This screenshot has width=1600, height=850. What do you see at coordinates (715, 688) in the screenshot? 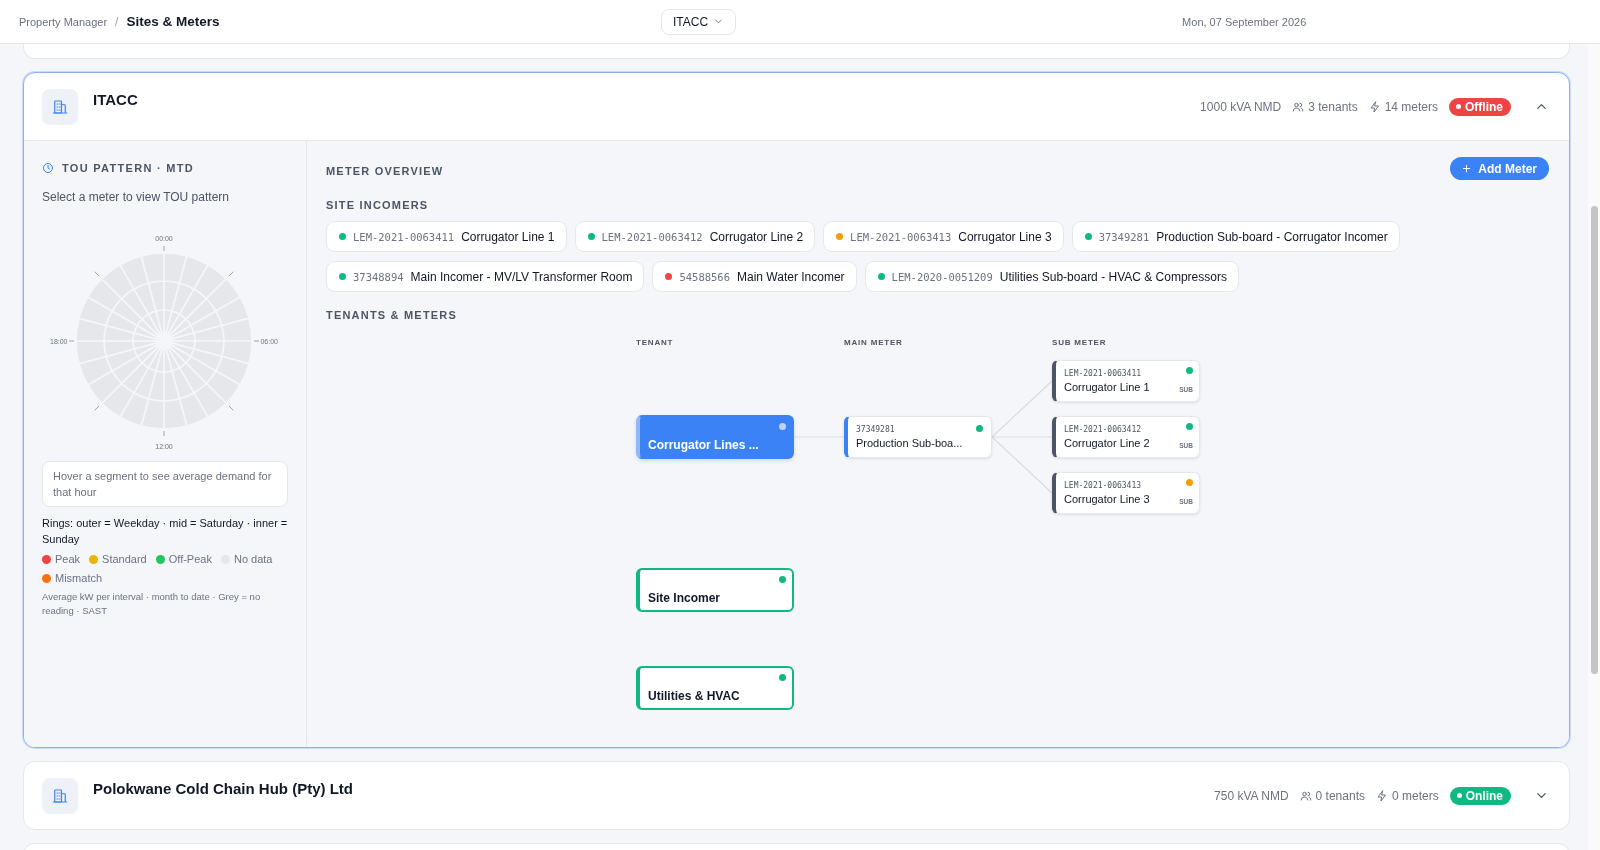
I see `tenant-node: Utilities & HVAC` at bounding box center [715, 688].